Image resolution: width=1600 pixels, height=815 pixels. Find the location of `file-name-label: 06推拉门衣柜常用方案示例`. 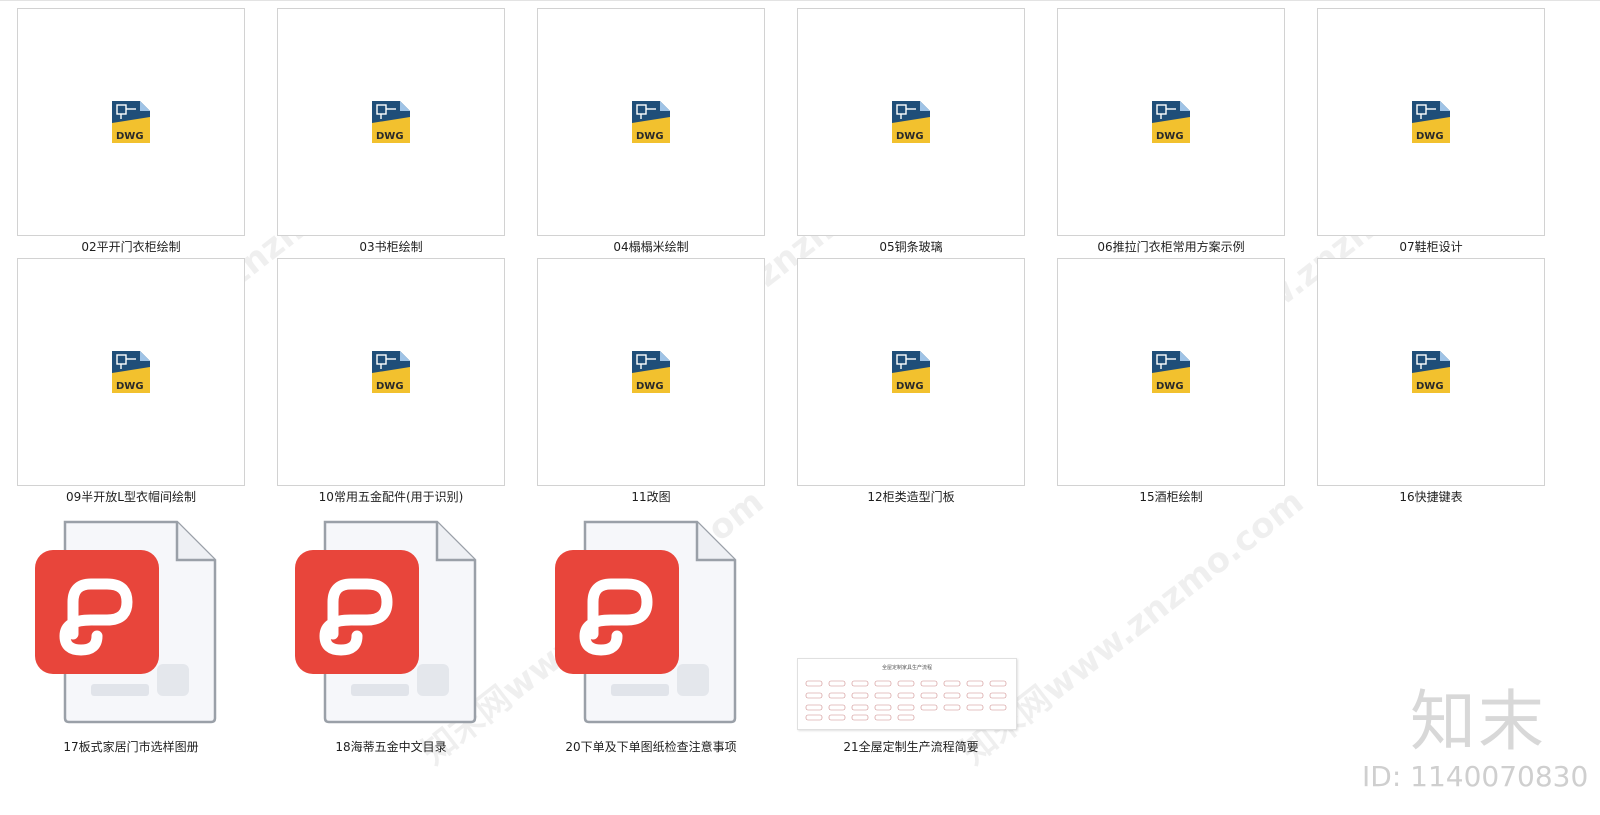

file-name-label: 06推拉门衣柜常用方案示例 is located at coordinates (1171, 247).